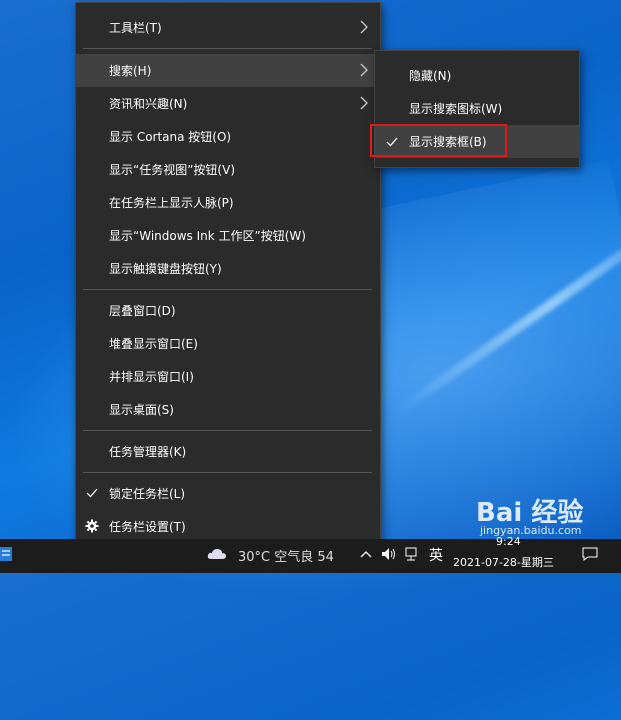 This screenshot has height=720, width=621. Describe the element at coordinates (389, 554) in the screenshot. I see `speaker-icon` at that location.